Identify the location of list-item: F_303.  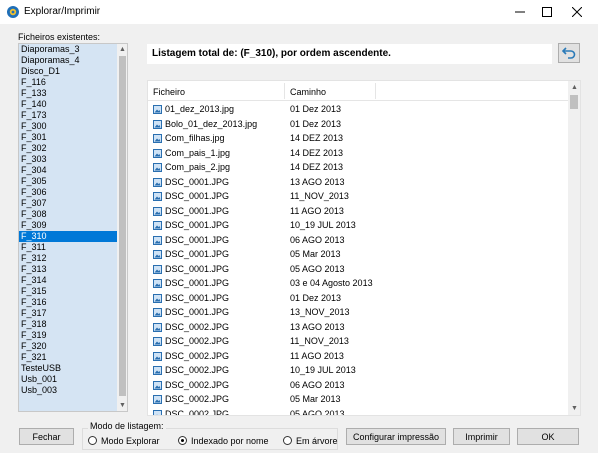
(68, 159).